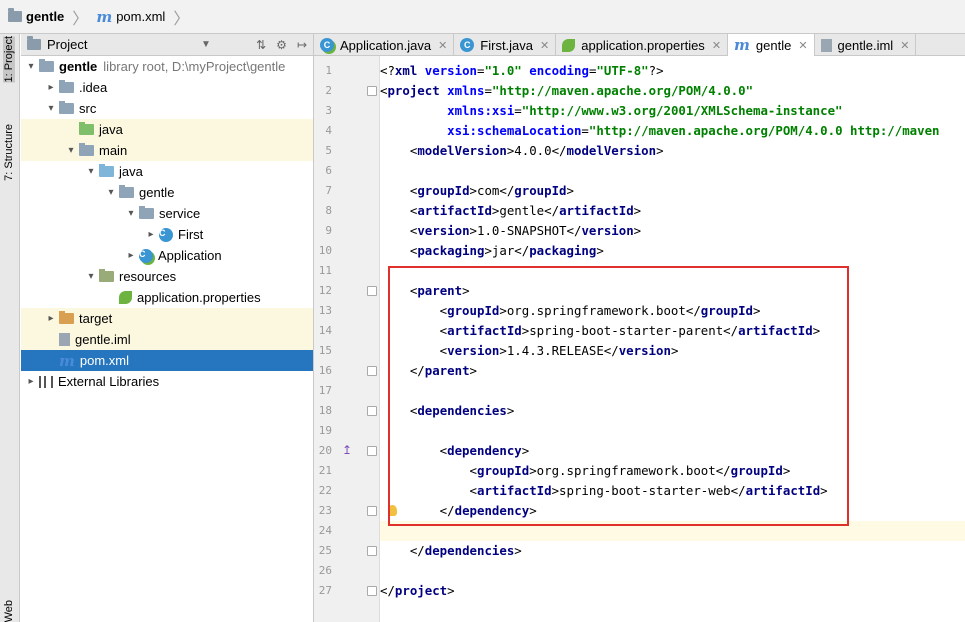 The height and width of the screenshot is (622, 965). Describe the element at coordinates (302, 45) in the screenshot. I see `hide-panel-icon: ↦` at that location.